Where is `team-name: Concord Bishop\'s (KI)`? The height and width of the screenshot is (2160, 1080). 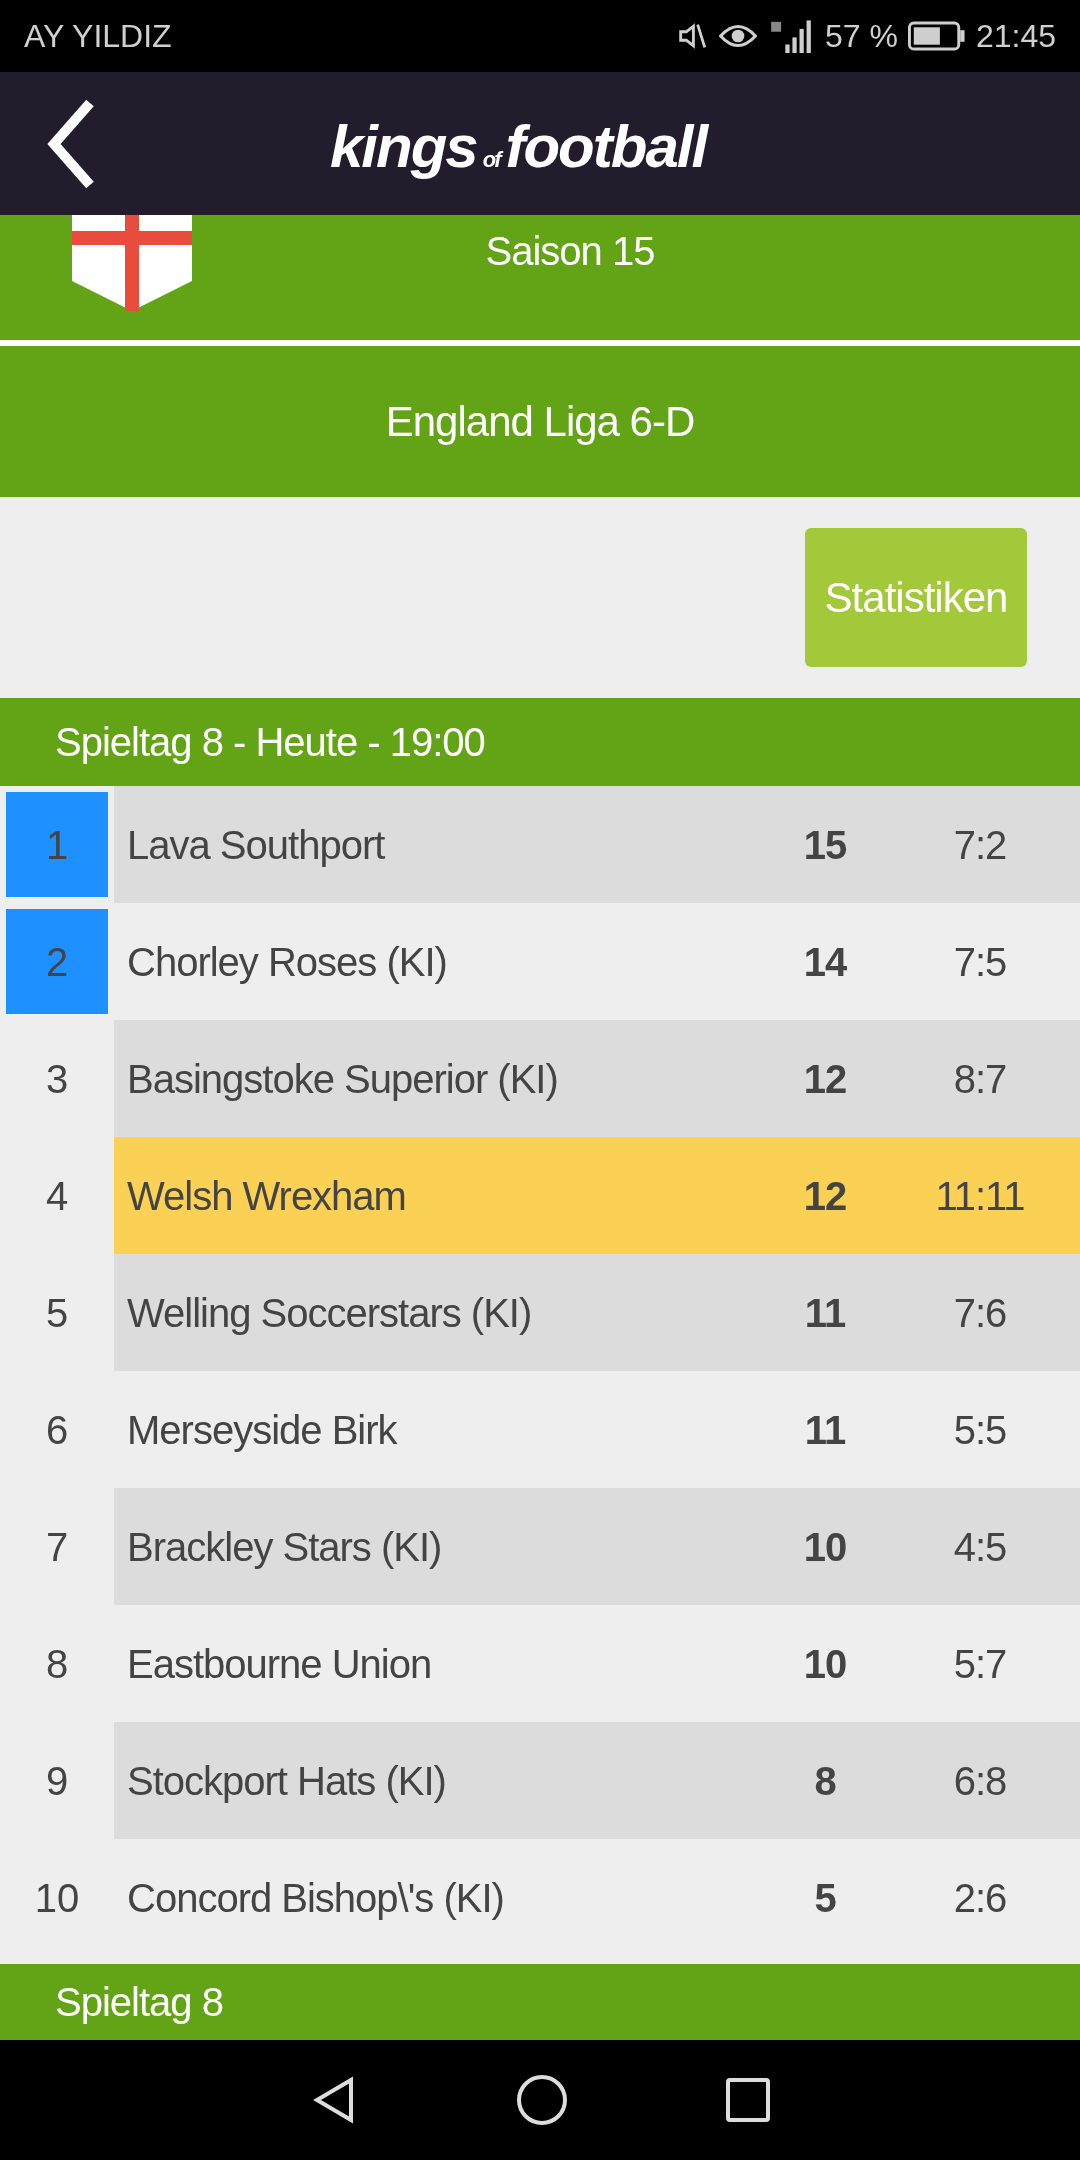 team-name: Concord Bishop\'s (KI) is located at coordinates (315, 1898).